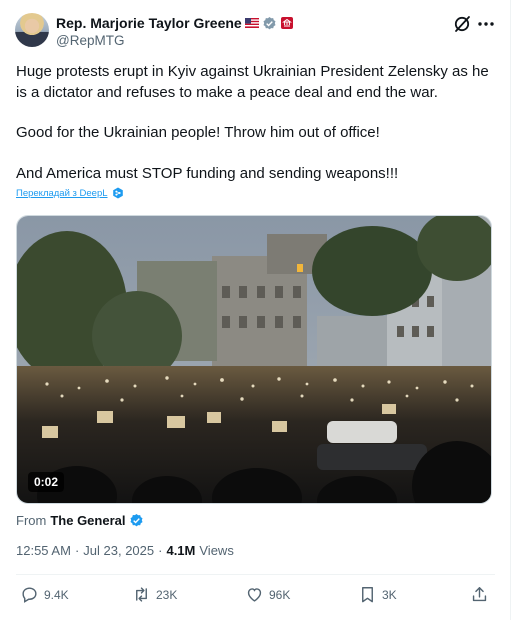  I want to click on views-count: 4.1M, so click(181, 550).